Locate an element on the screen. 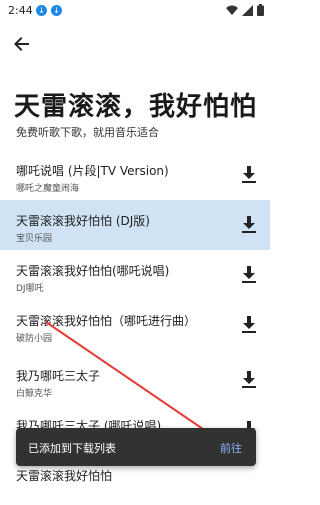 The height and width of the screenshot is (505, 320). back-button is located at coordinates (22, 44).